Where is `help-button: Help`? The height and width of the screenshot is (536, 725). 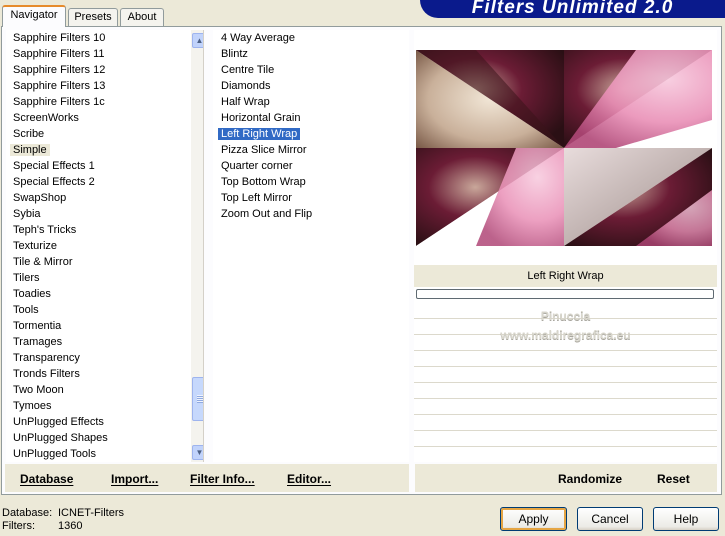 help-button: Help is located at coordinates (686, 519).